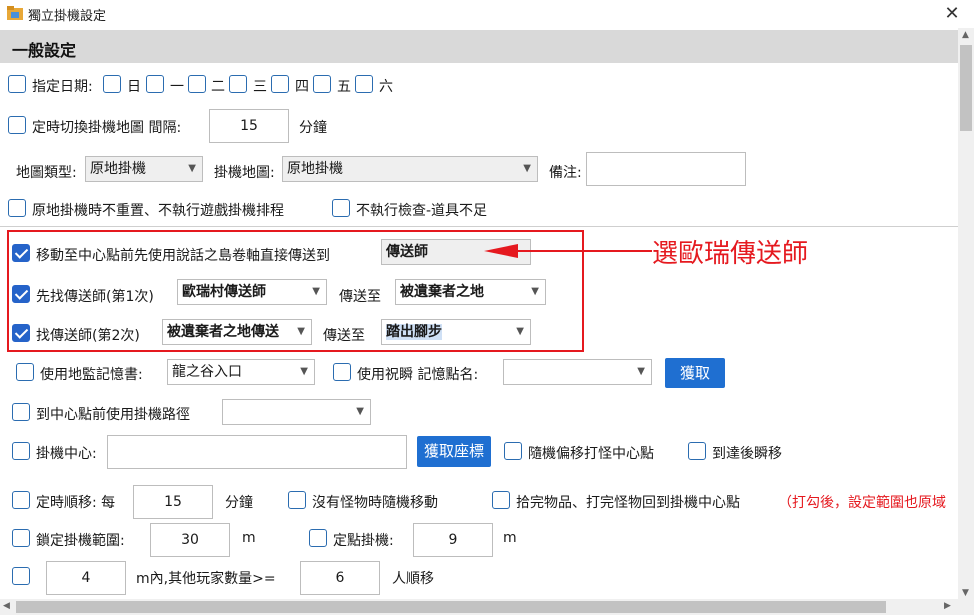 This screenshot has width=974, height=615. What do you see at coordinates (577, 372) in the screenshot?
I see `blessing-select: ▼` at bounding box center [577, 372].